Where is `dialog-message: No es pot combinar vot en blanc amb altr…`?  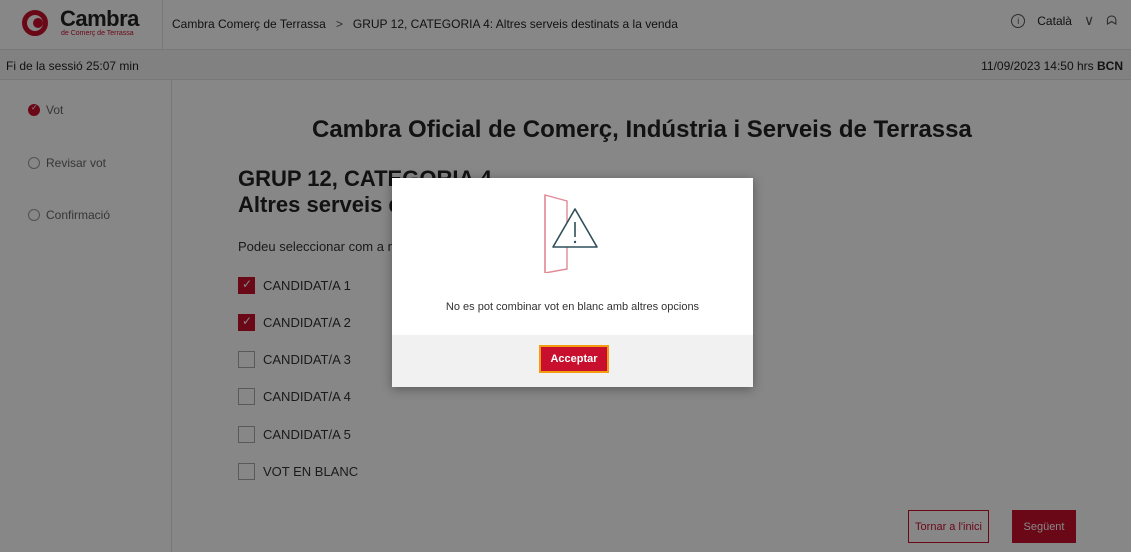 dialog-message: No es pot combinar vot en blanc amb altr… is located at coordinates (572, 307).